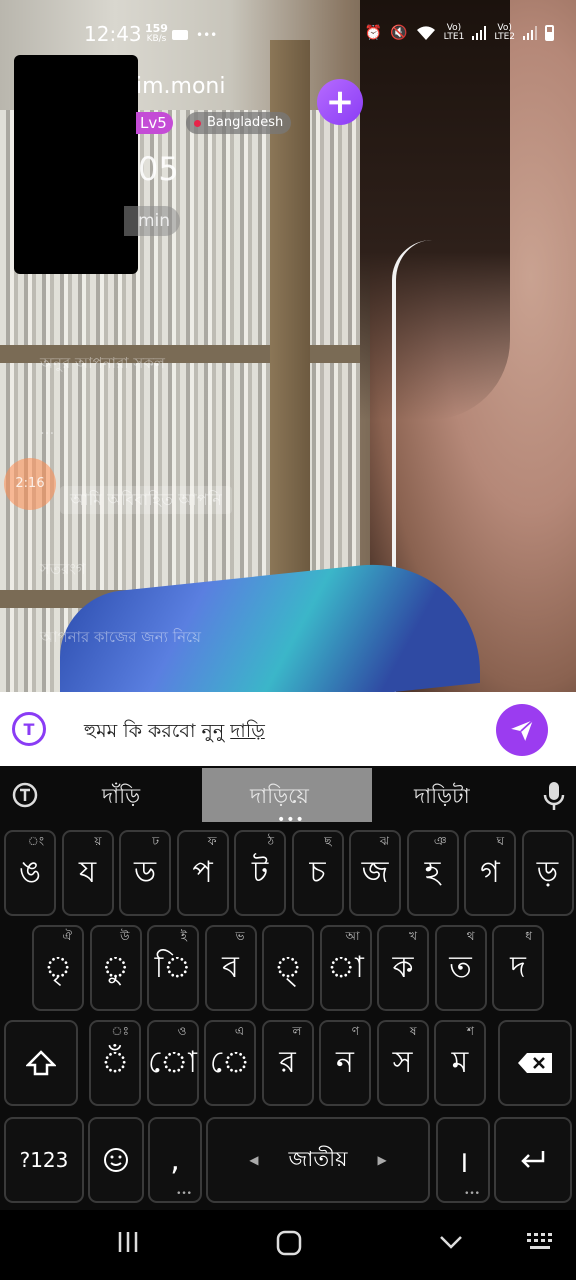 The width and height of the screenshot is (576, 1280). What do you see at coordinates (173, 968) in the screenshot?
I see `letter-key: ইি` at bounding box center [173, 968].